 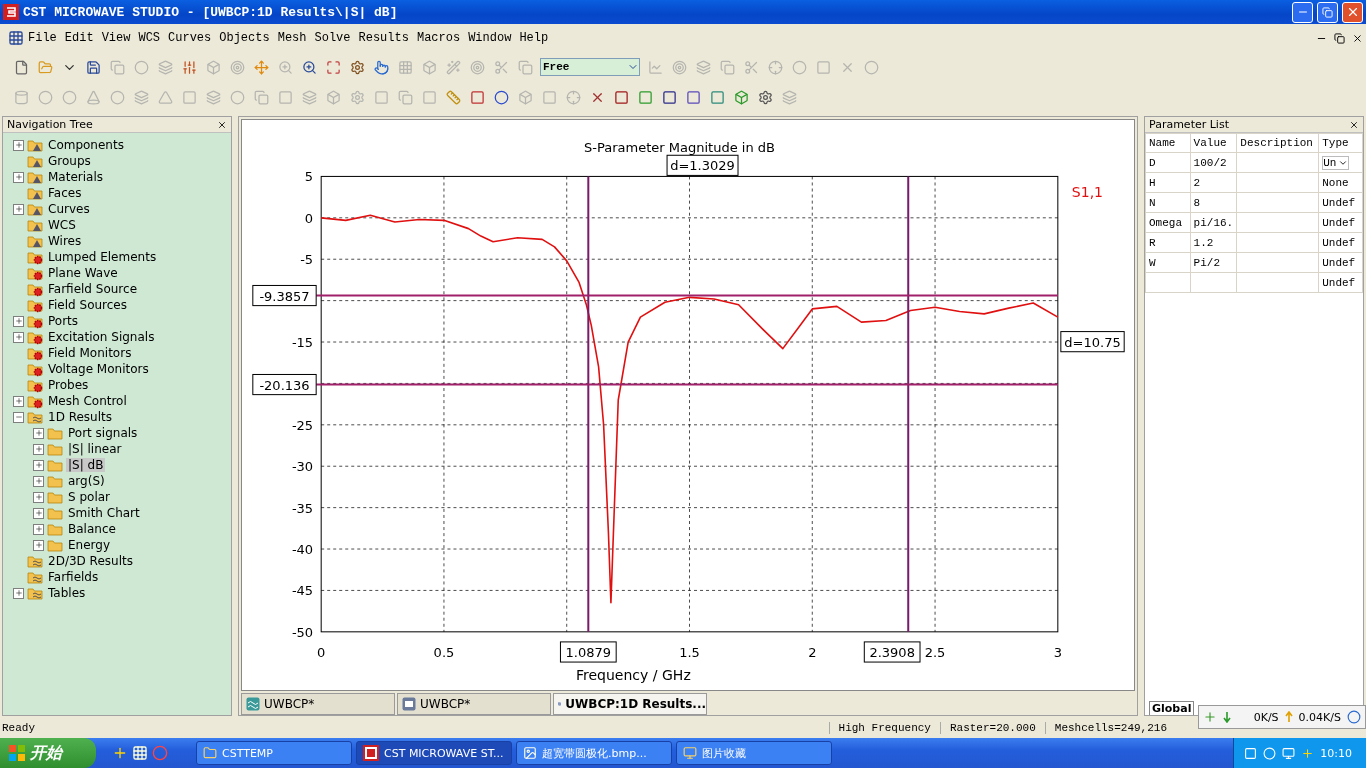 I want to click on tree-item: |S| dB, so click(x=86, y=465).